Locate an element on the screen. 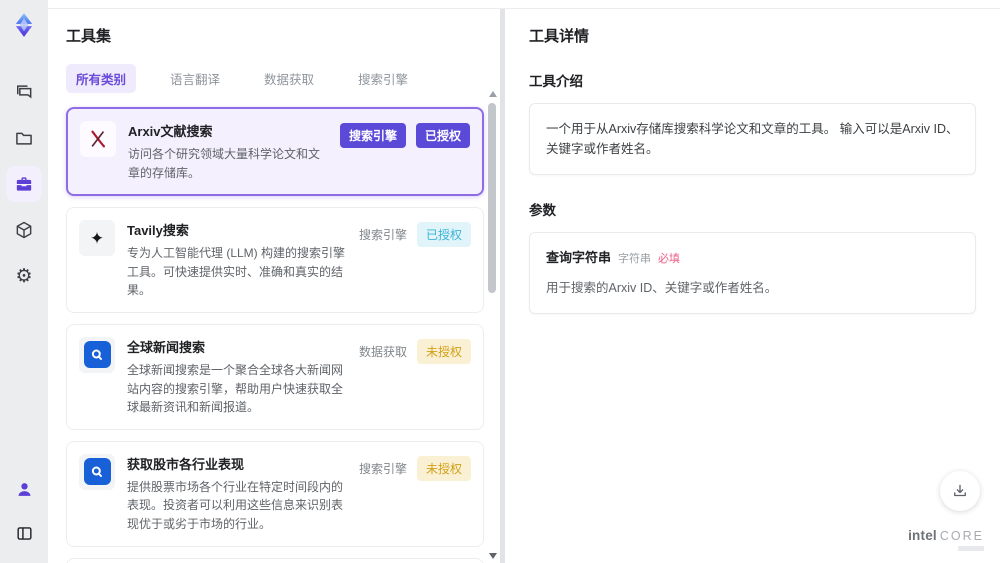 This screenshot has width=1000, height=563. folder-icon is located at coordinates (24, 138).